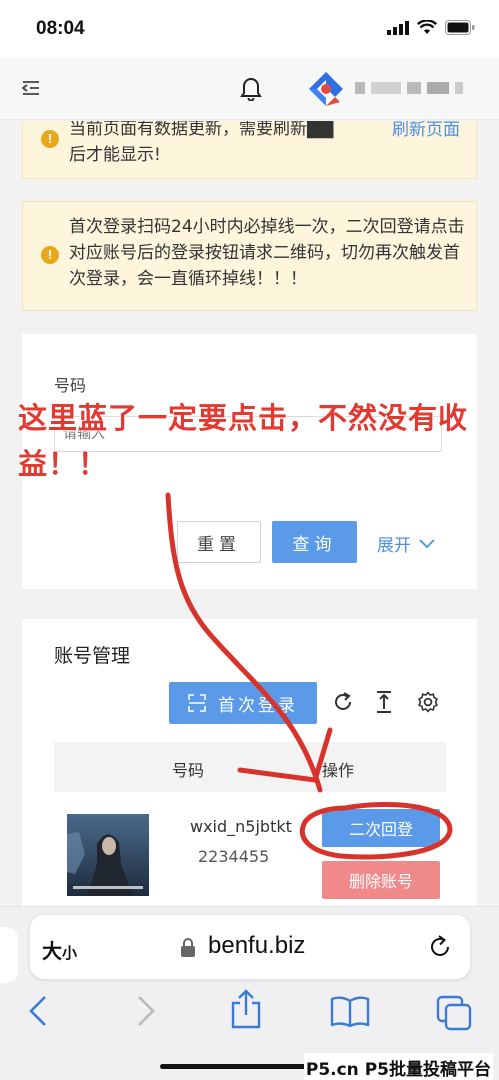 This screenshot has width=499, height=1080. Describe the element at coordinates (201, 143) in the screenshot. I see `data-update-text: 当前页面有数据更新，需要刷新██后才能显示!` at that location.